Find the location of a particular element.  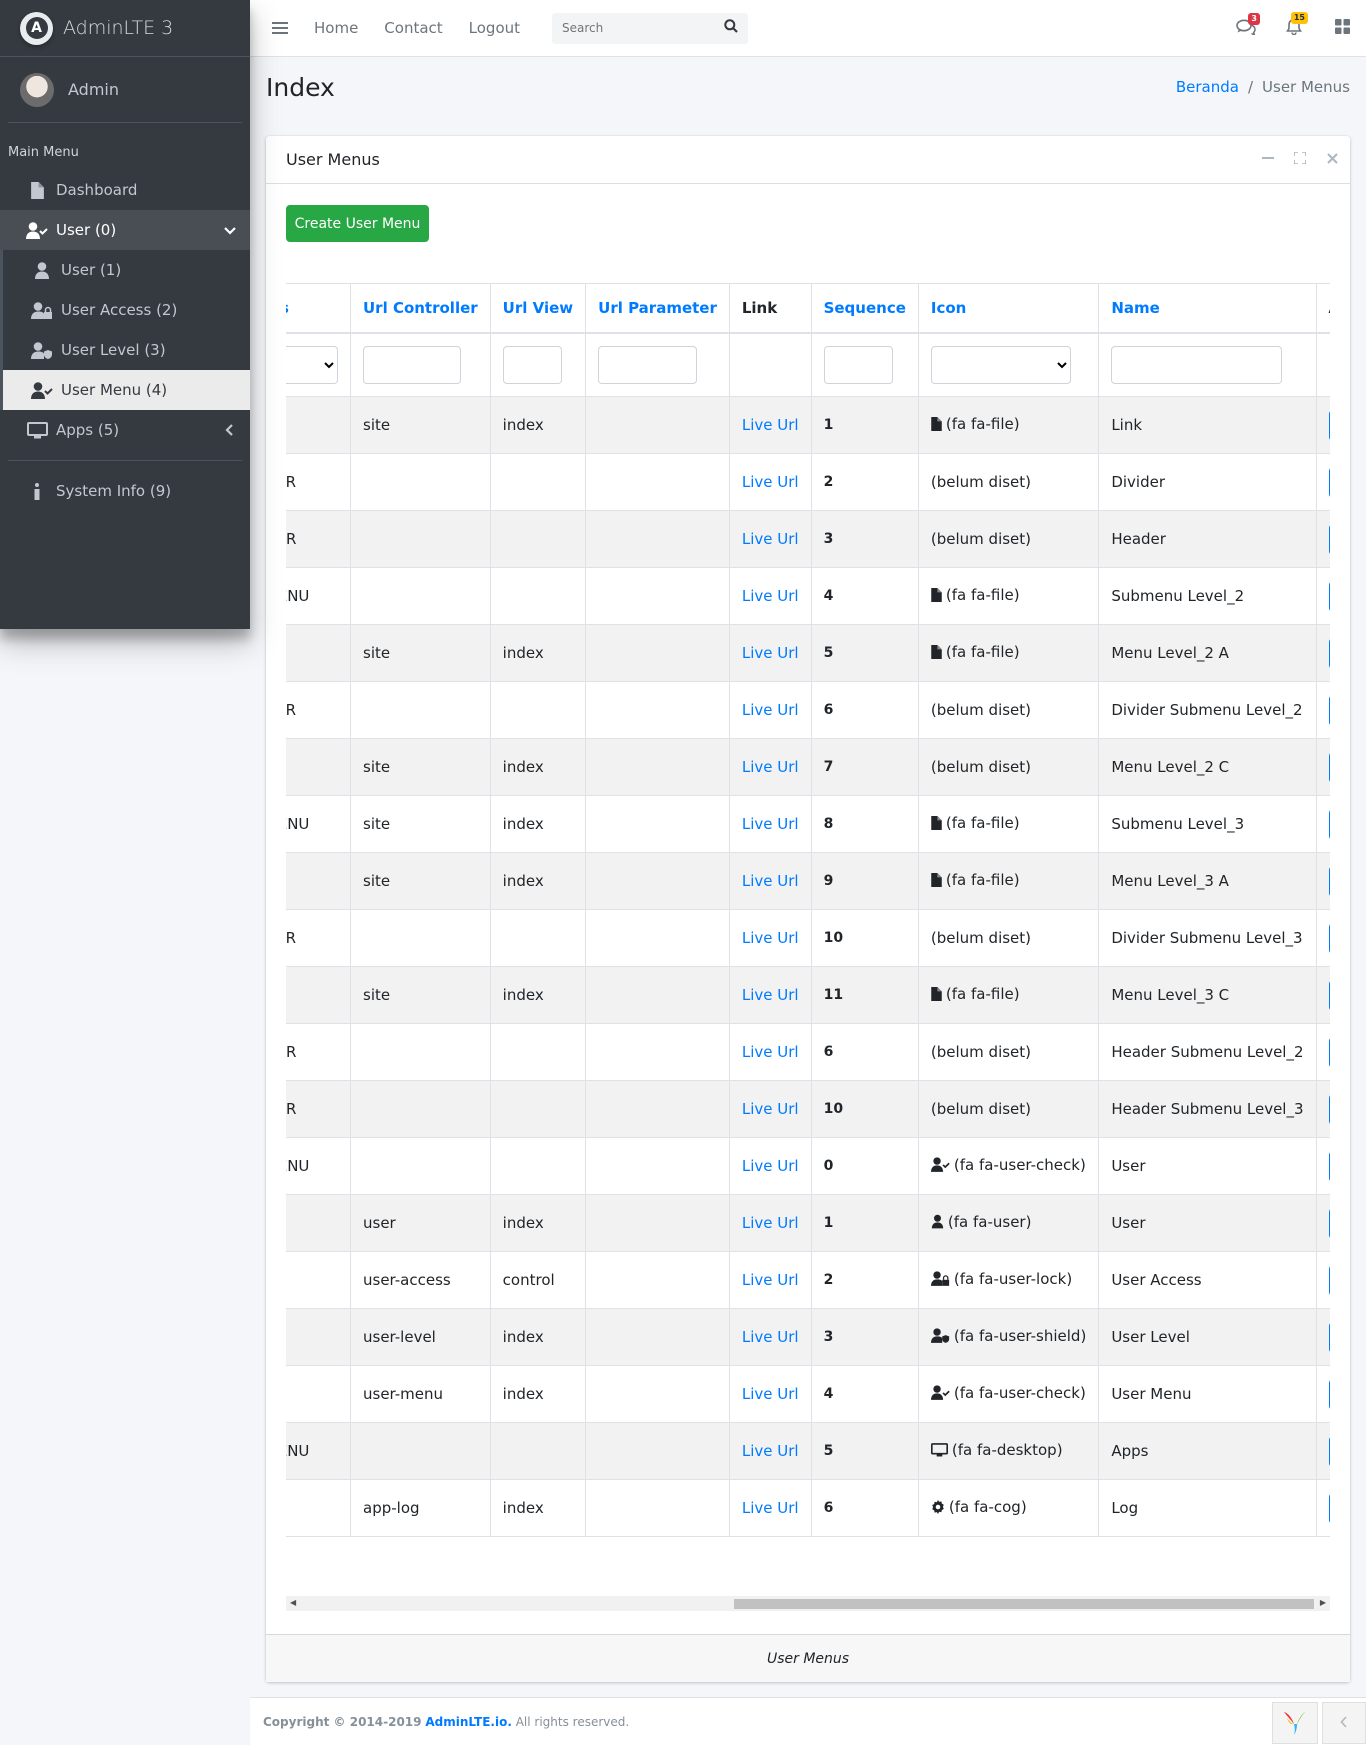

column-header-url-controller: Url Controller is located at coordinates (420, 308).